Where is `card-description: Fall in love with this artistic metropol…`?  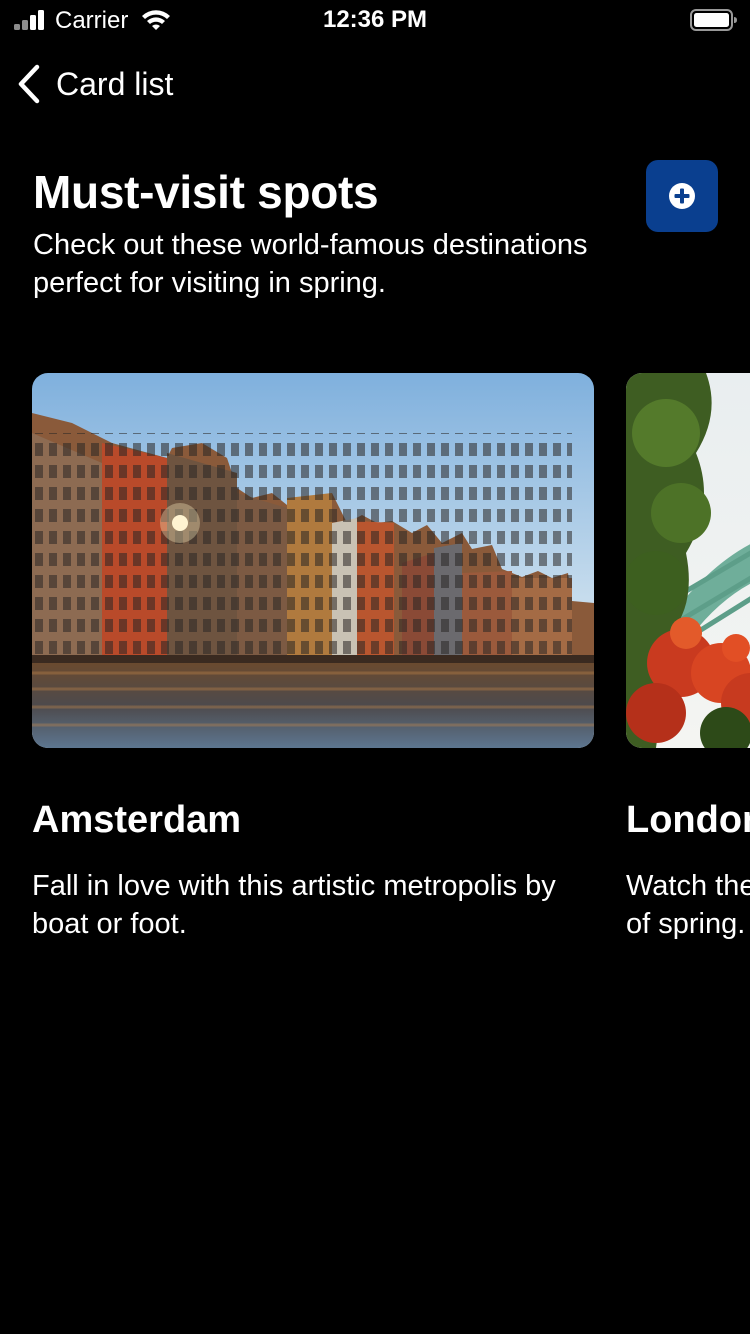 card-description: Fall in love with this artistic metropol… is located at coordinates (294, 905).